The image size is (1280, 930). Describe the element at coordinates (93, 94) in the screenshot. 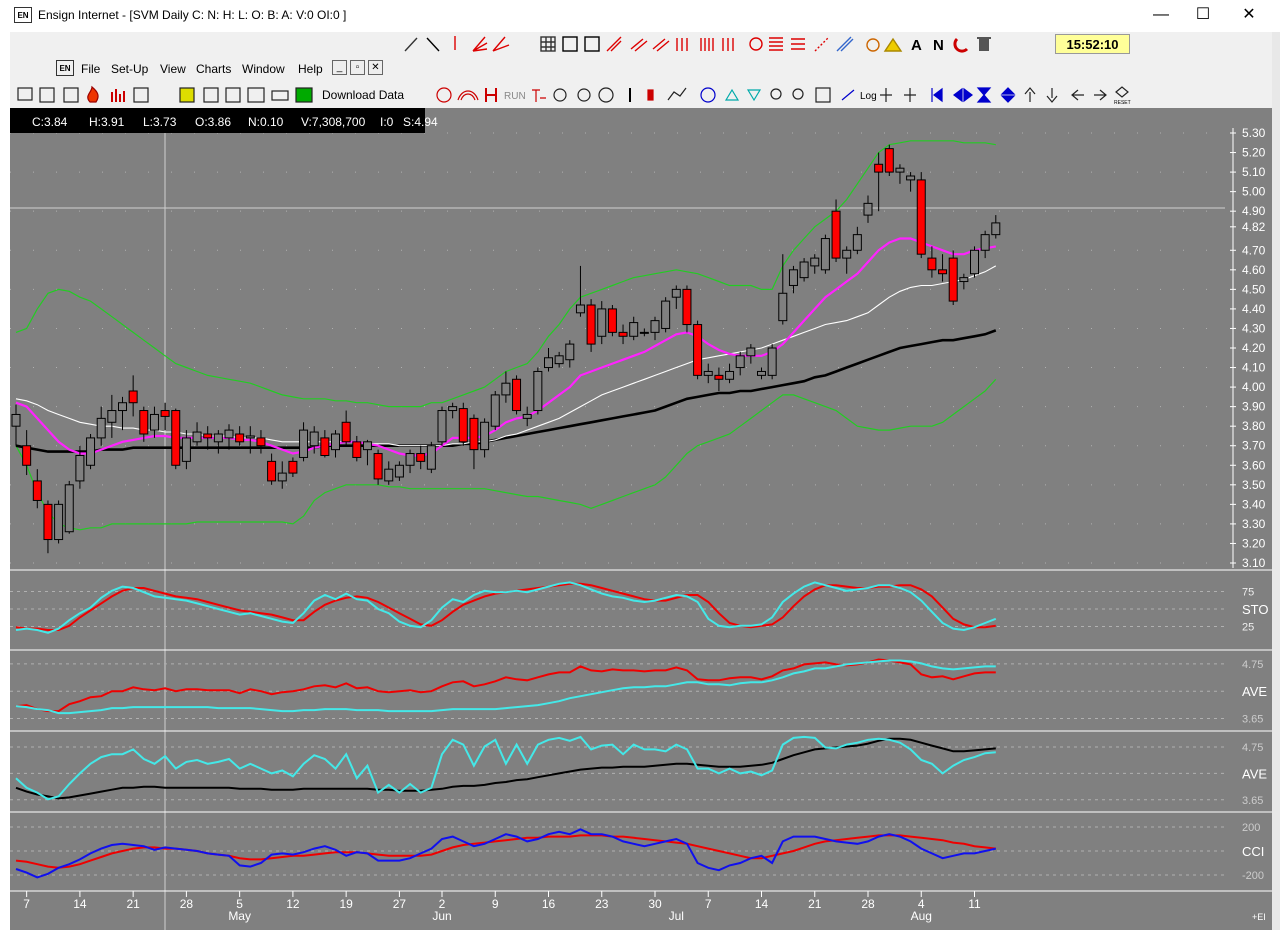

I see `fire-icon` at that location.